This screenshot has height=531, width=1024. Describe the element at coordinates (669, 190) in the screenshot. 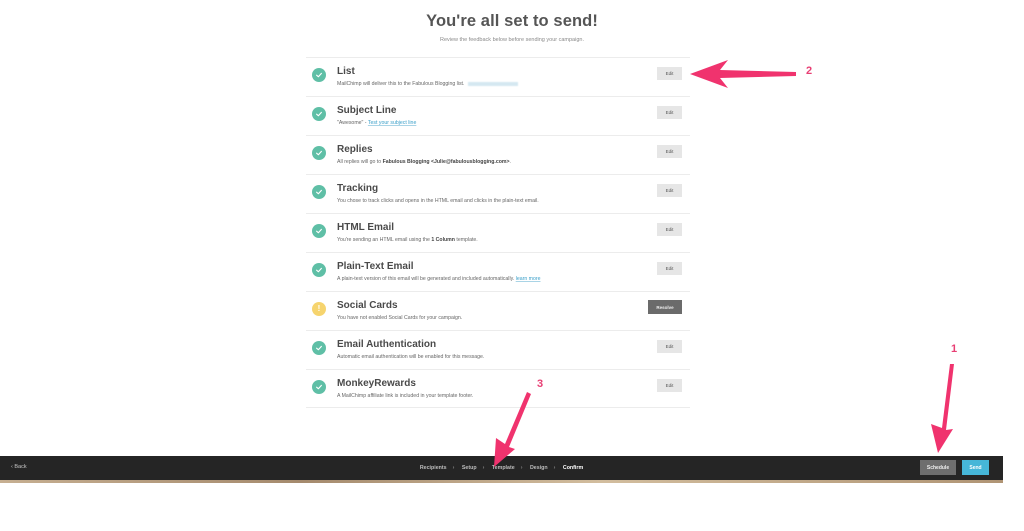

I see `edit-tracking-button: Edit` at that location.